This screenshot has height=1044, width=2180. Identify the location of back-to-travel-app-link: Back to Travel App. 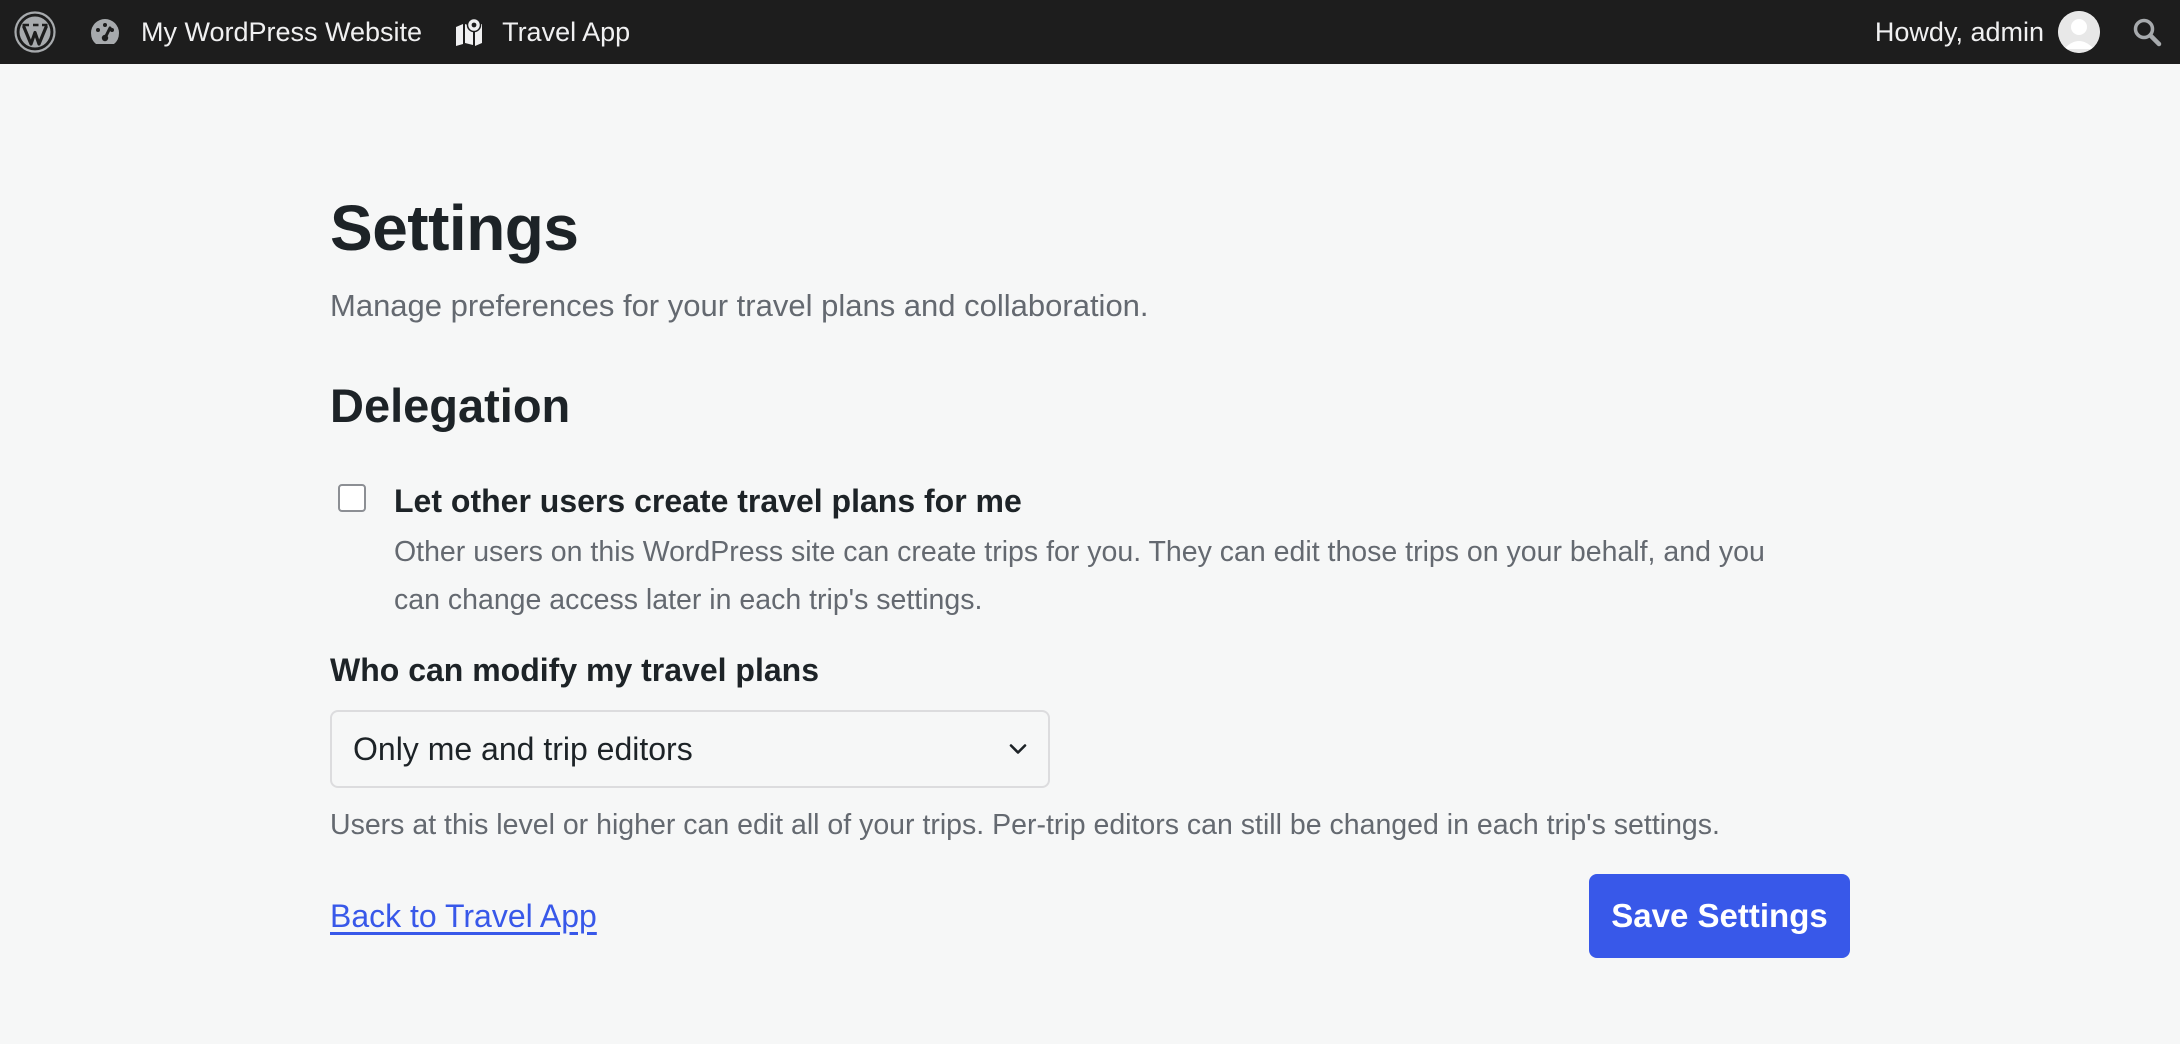
(463, 916).